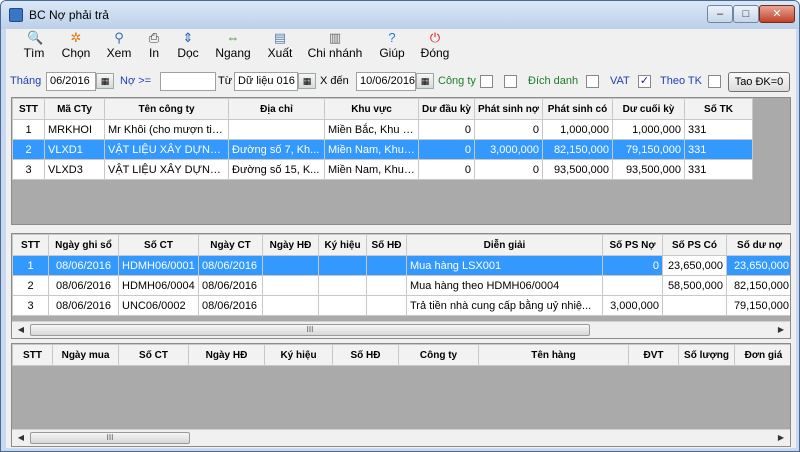  I want to click on company-checkbox, so click(486, 81).